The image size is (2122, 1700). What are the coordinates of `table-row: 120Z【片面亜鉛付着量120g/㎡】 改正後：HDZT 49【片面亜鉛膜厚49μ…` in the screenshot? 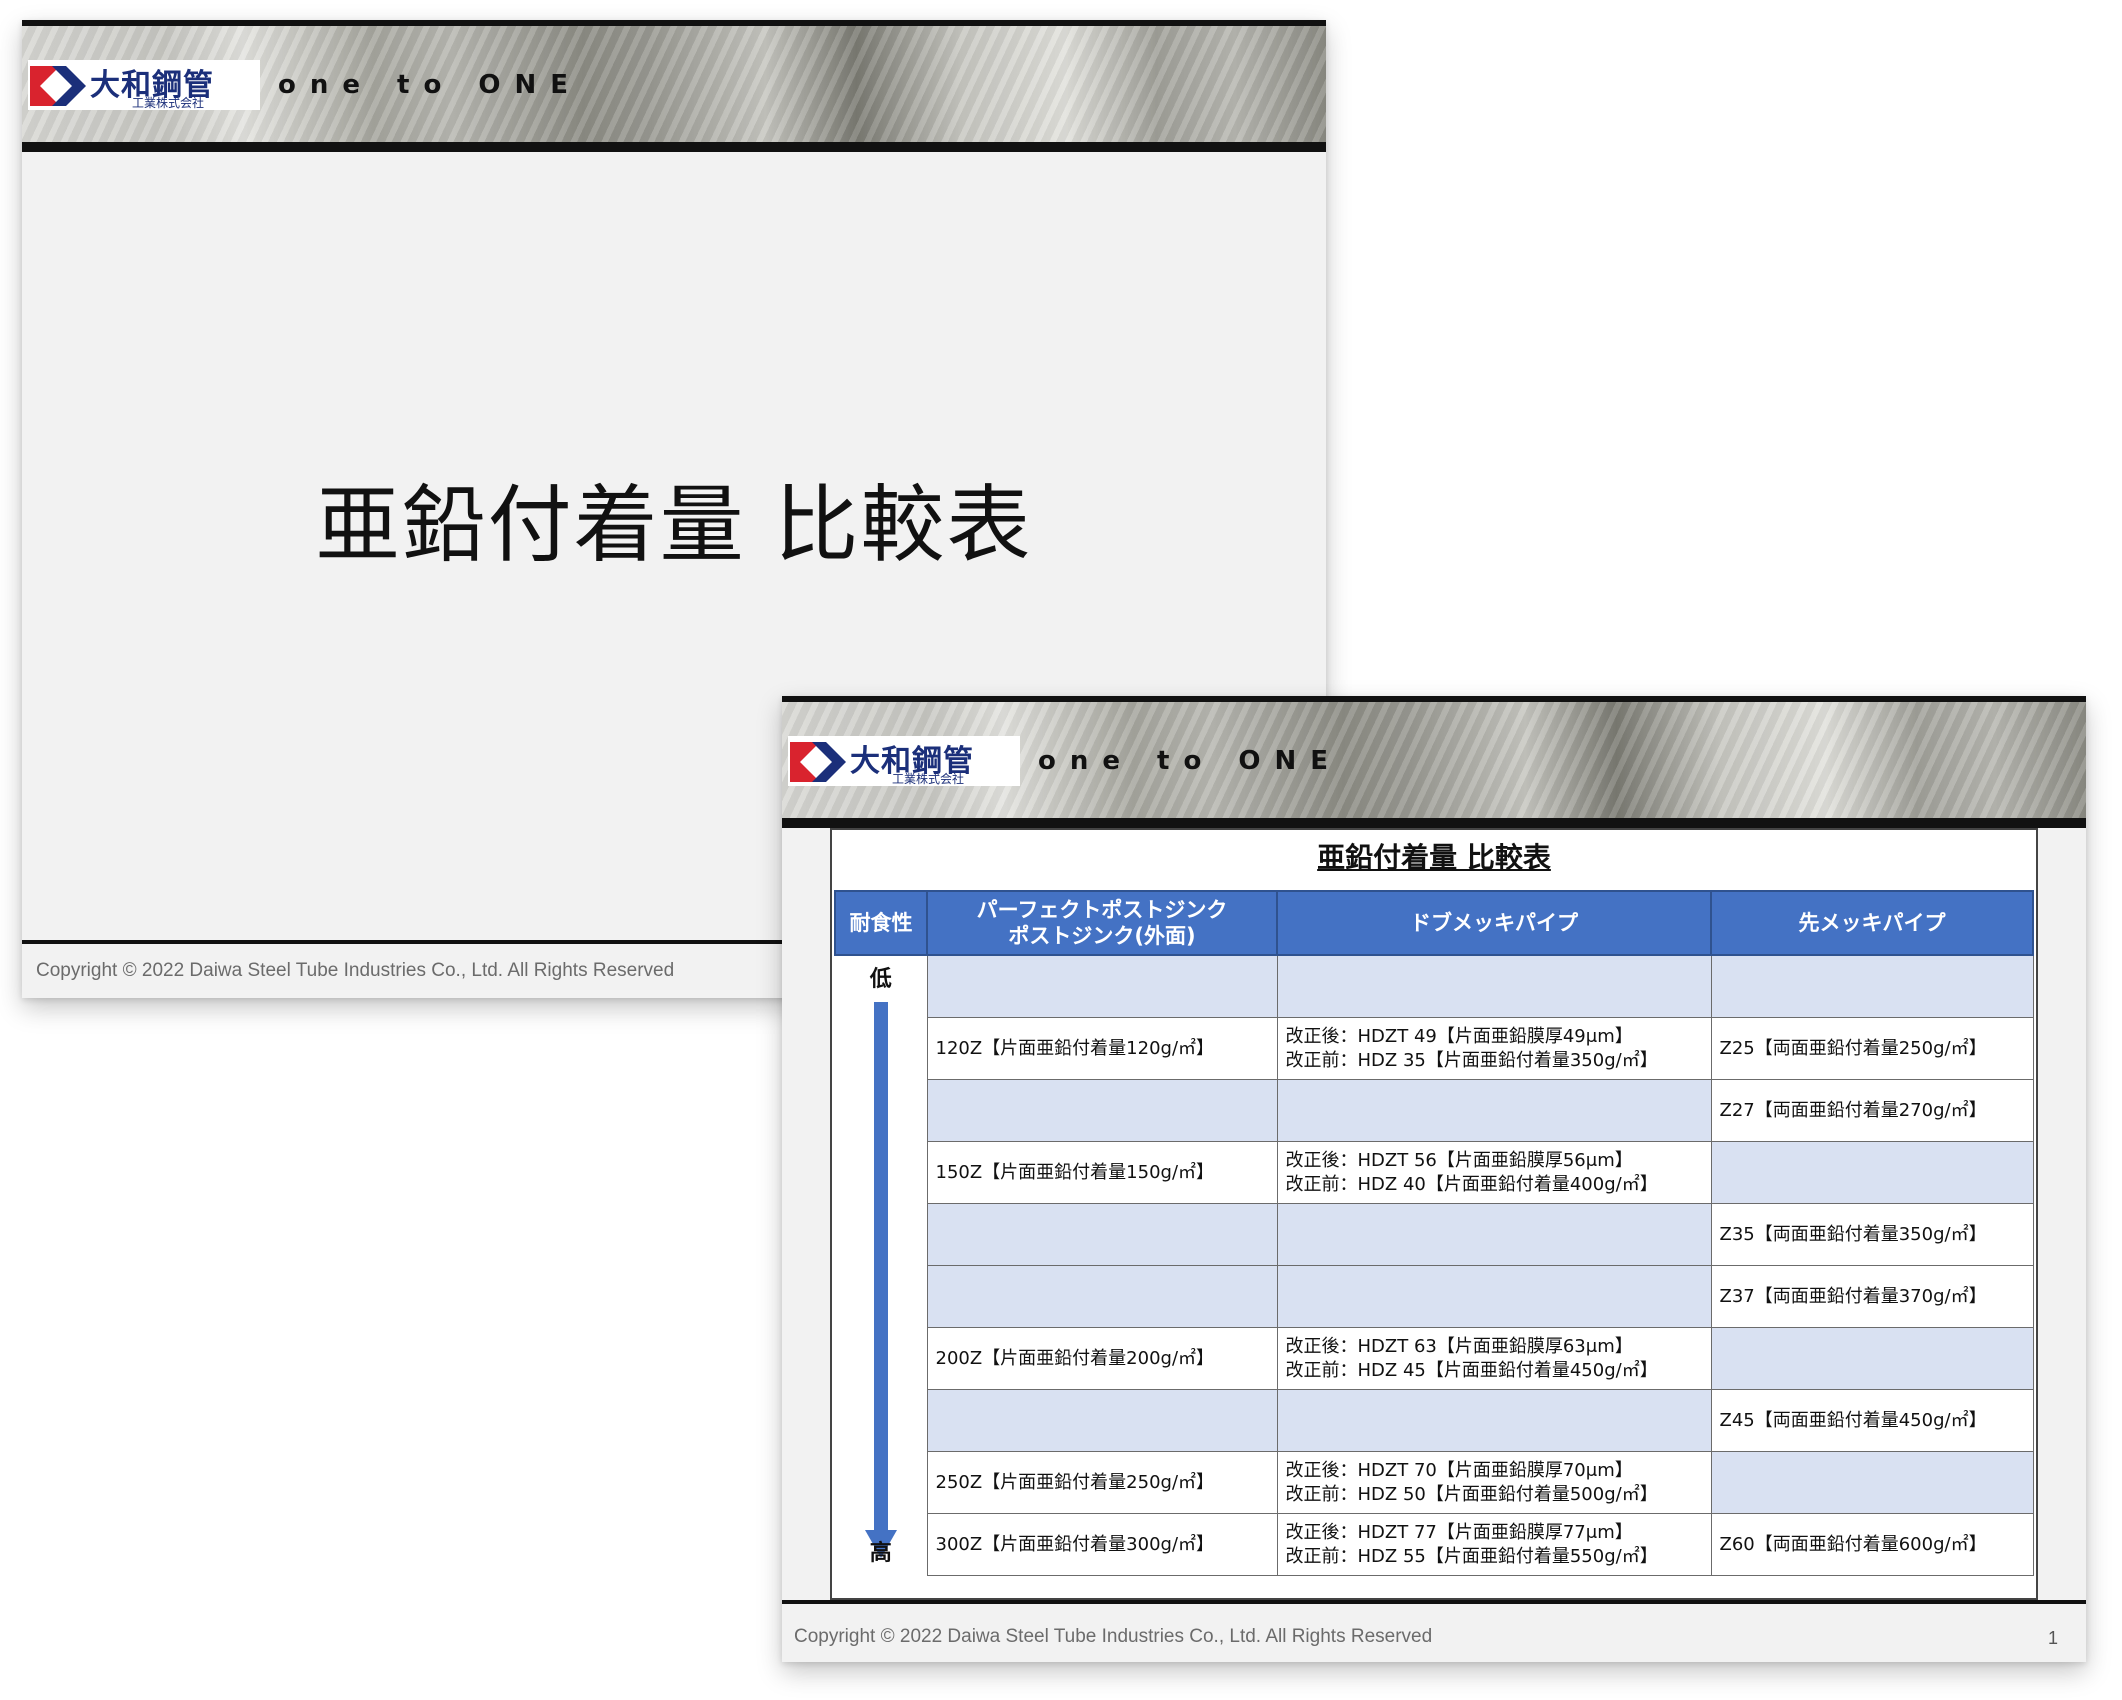 It's located at (1434, 1048).